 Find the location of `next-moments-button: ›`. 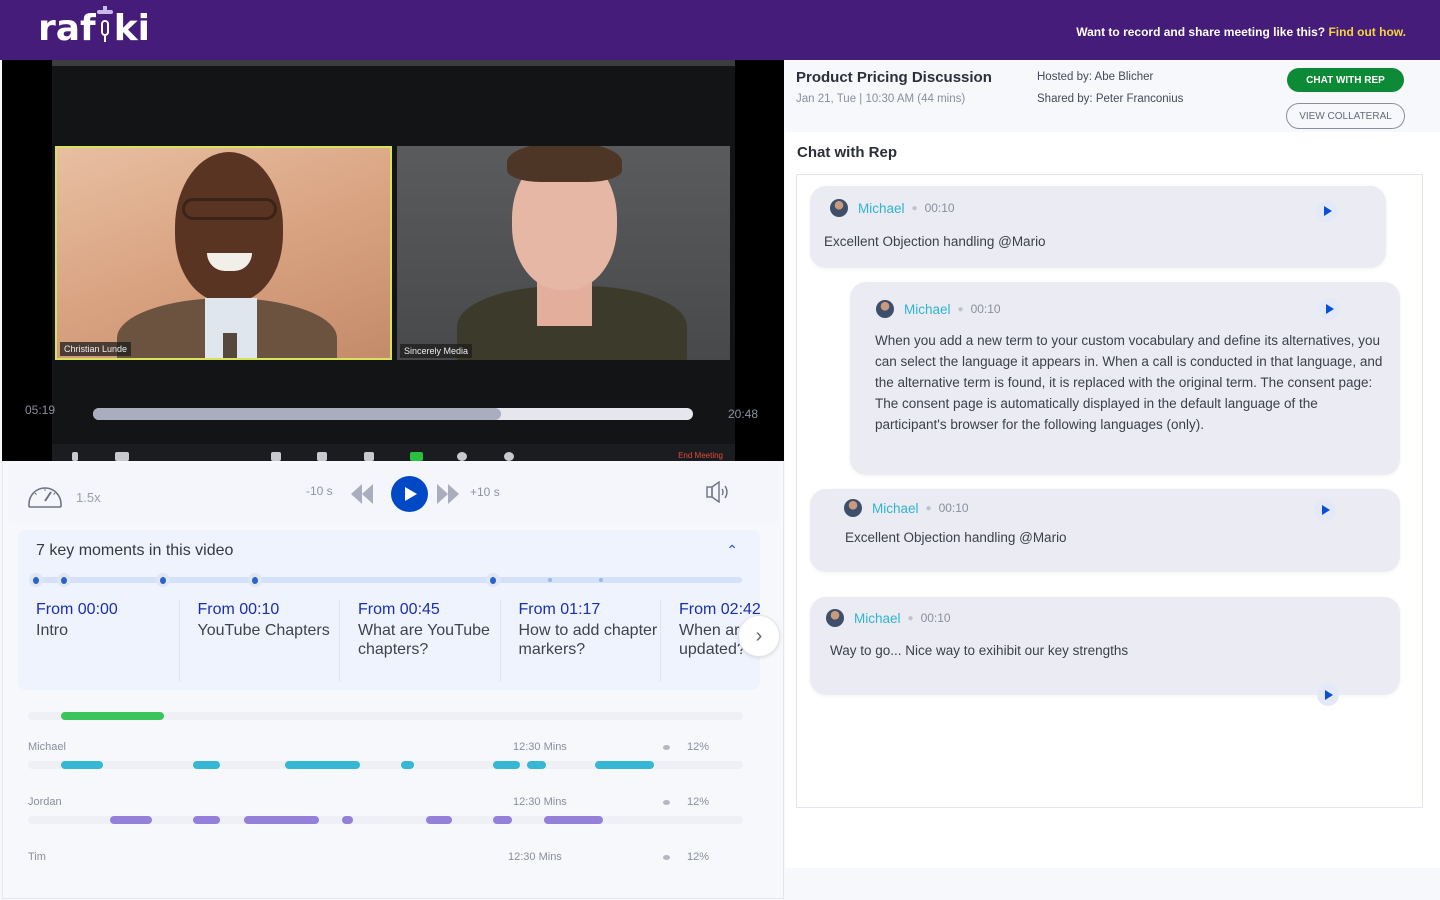

next-moments-button: › is located at coordinates (759, 636).